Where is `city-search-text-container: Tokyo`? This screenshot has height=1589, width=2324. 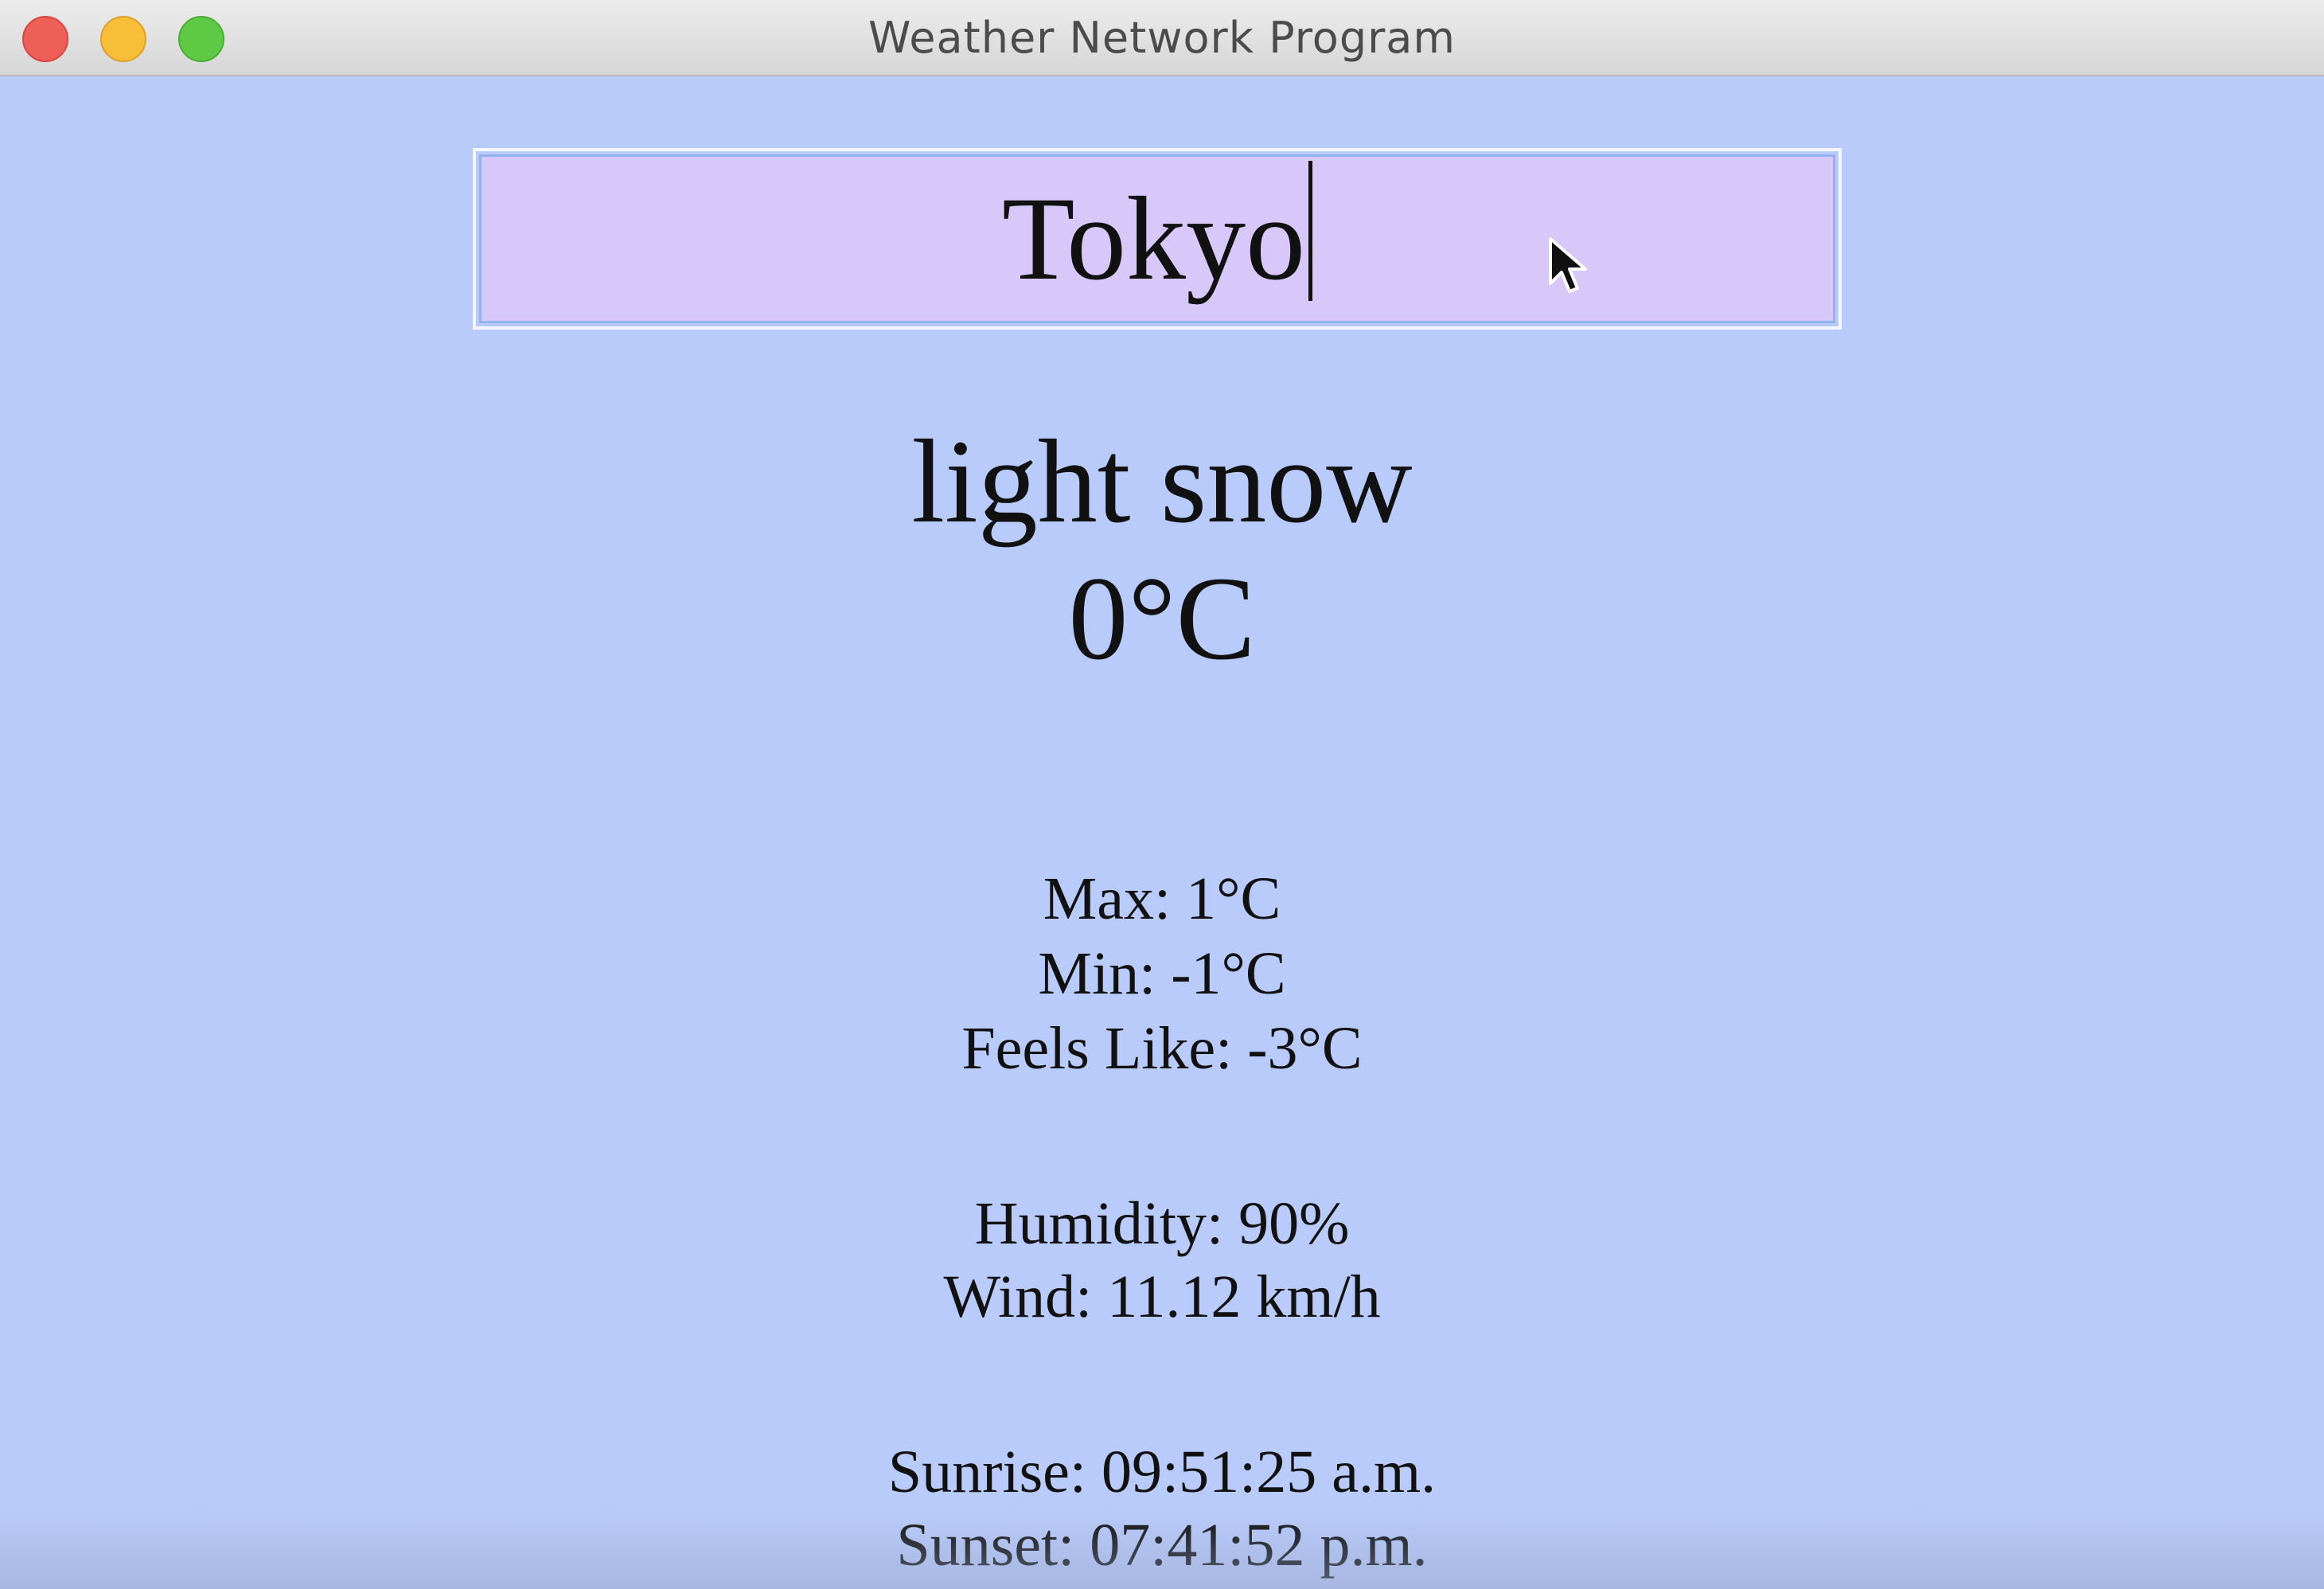 city-search-text-container: Tokyo is located at coordinates (1157, 239).